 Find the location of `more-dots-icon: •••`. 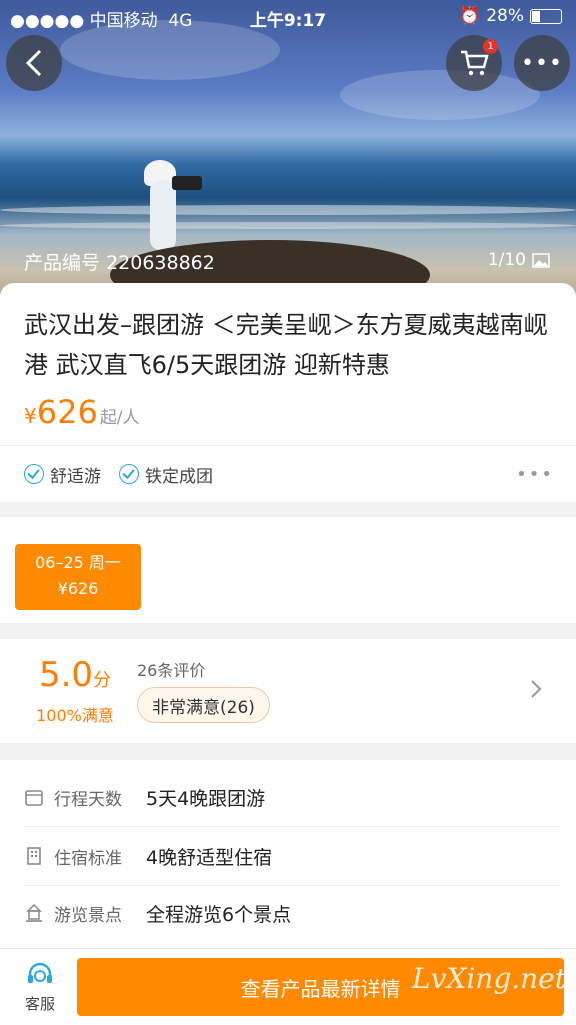

more-dots-icon: ••• is located at coordinates (542, 63).